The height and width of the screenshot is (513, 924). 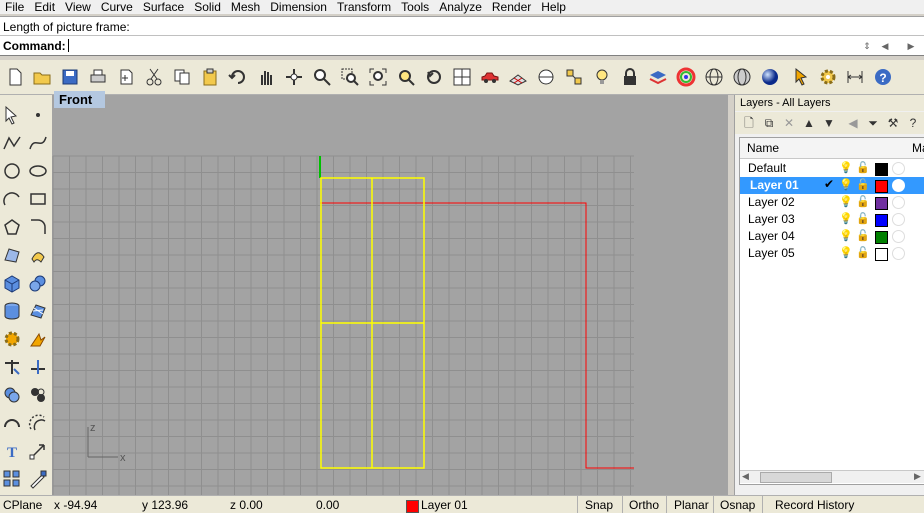 I want to click on undo-icon, so click(x=238, y=77).